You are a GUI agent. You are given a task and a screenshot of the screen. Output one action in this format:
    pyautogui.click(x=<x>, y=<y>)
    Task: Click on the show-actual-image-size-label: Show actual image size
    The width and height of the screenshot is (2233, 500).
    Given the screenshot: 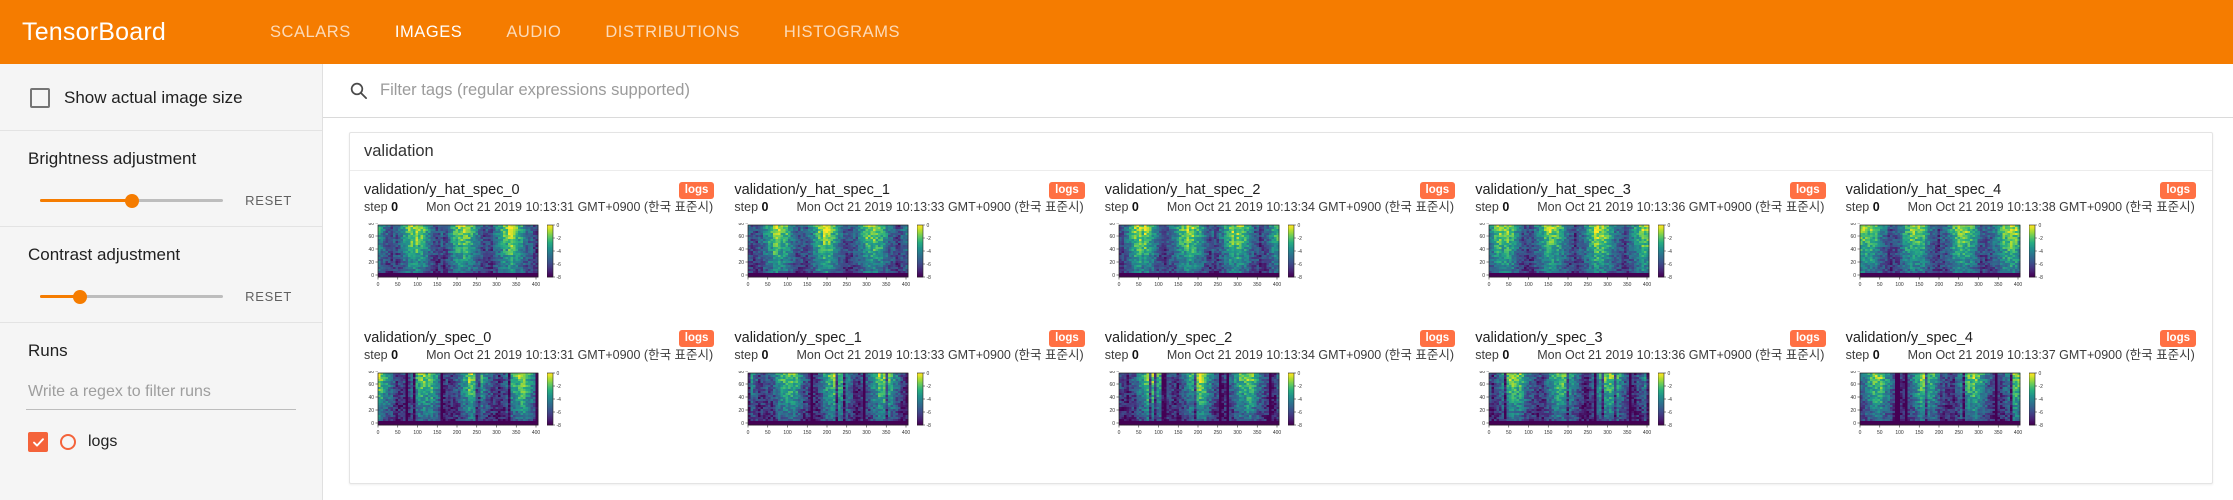 What is the action you would take?
    pyautogui.click(x=153, y=97)
    